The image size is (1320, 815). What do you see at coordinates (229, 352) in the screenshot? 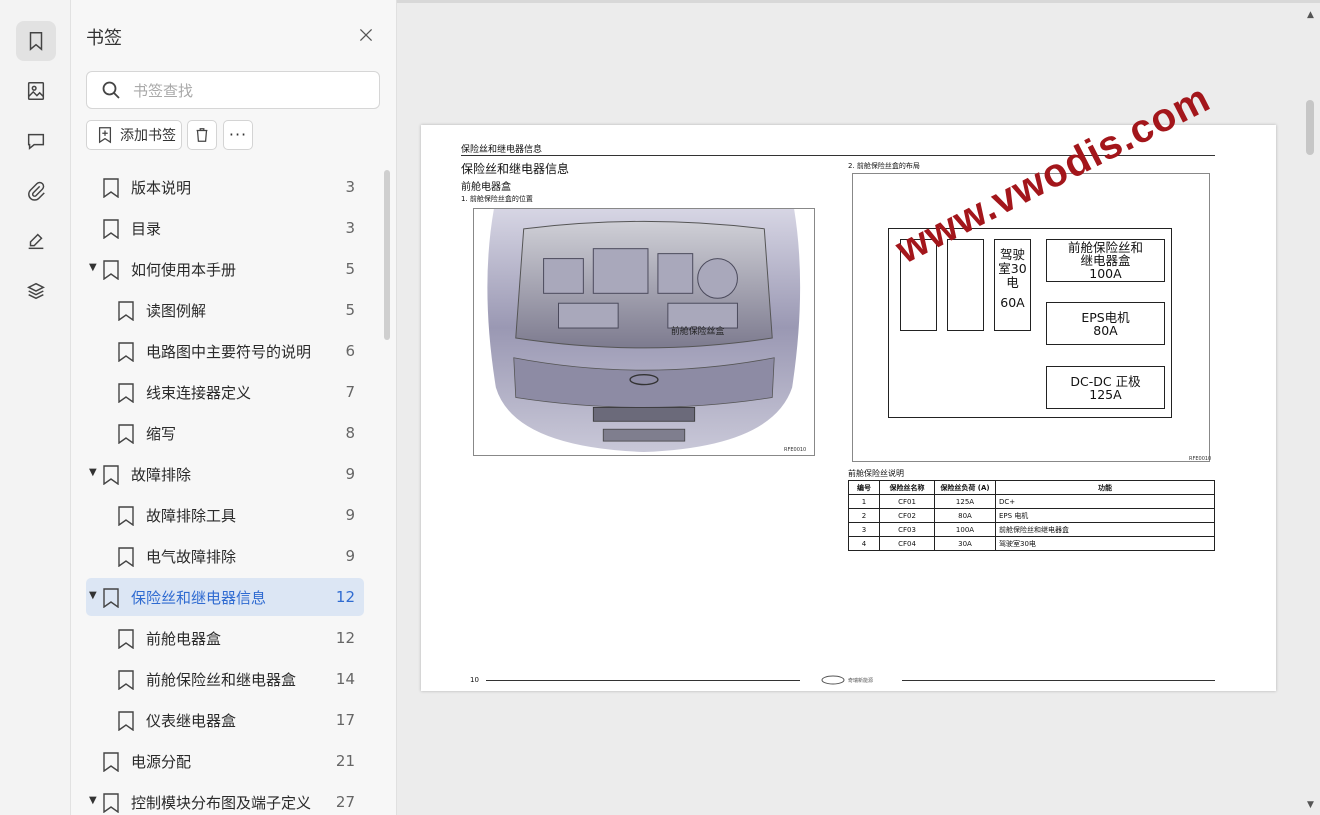
I see `bookmark-label: 电路图中主要符号的说明` at bounding box center [229, 352].